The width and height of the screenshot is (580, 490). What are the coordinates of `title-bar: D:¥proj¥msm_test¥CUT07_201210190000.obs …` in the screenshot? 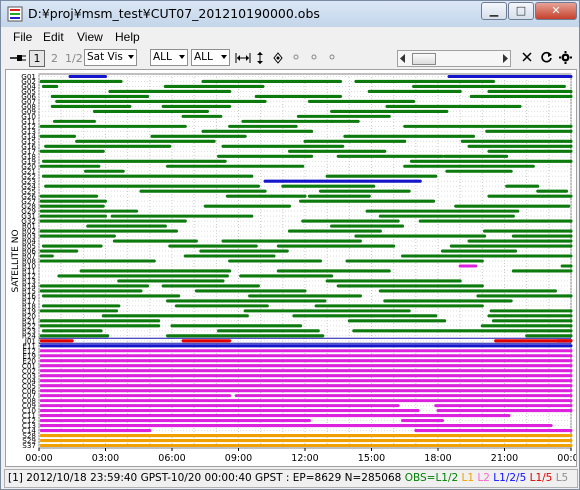 It's located at (290, 14).